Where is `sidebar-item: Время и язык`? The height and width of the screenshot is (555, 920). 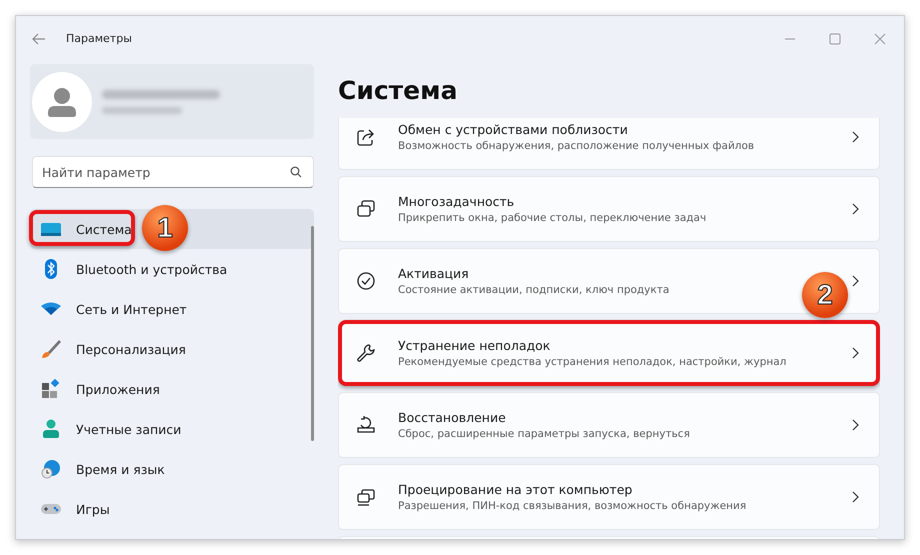 sidebar-item: Время и язык is located at coordinates (172, 469).